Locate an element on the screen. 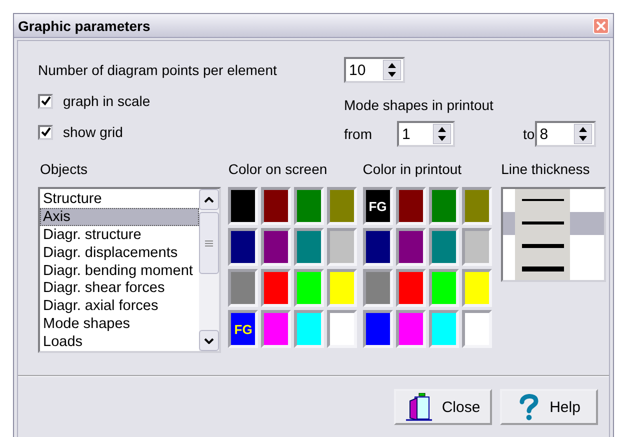  list-item: Diagr. shear forces is located at coordinates (119, 288).